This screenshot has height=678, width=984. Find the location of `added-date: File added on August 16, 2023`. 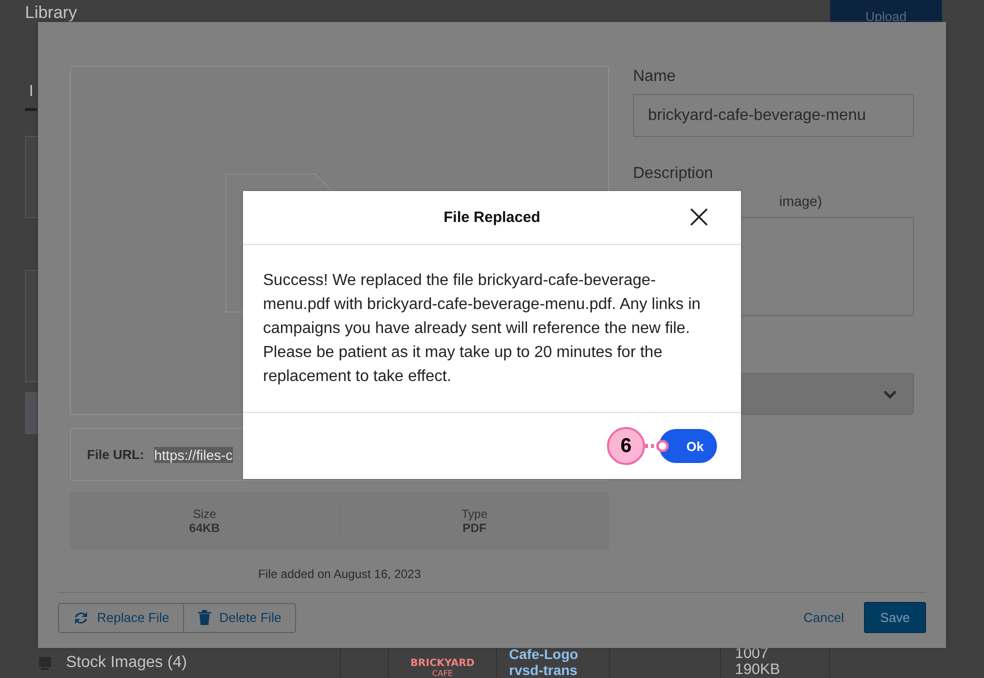

added-date: File added on August 16, 2023 is located at coordinates (339, 574).